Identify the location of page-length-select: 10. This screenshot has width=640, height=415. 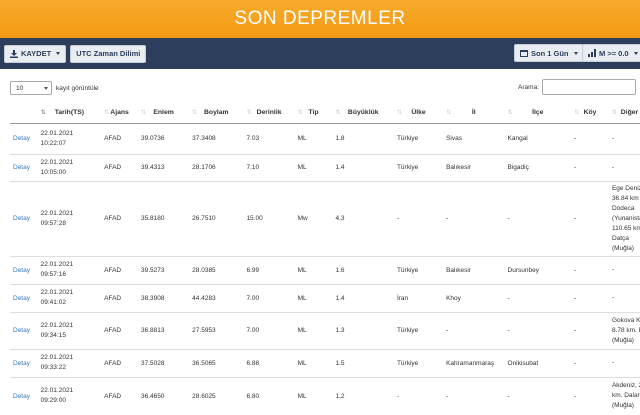
(31, 88).